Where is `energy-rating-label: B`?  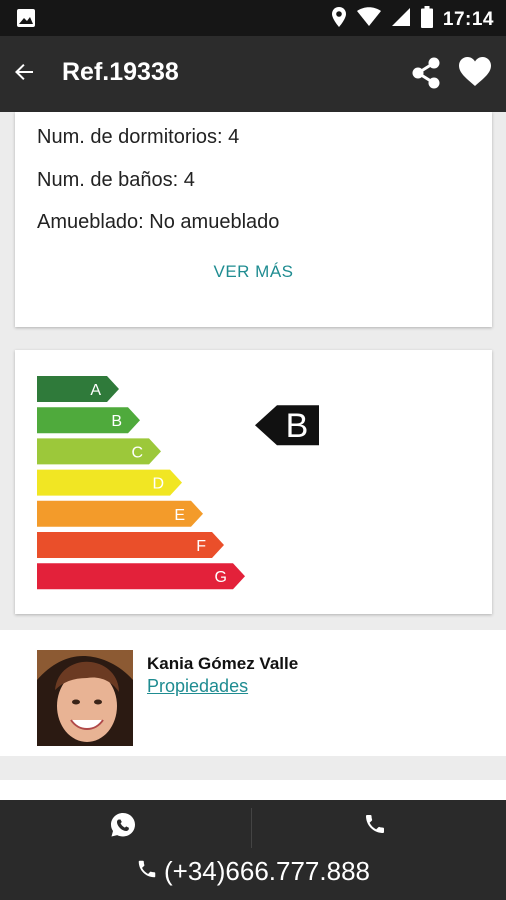
energy-rating-label: B is located at coordinates (297, 426).